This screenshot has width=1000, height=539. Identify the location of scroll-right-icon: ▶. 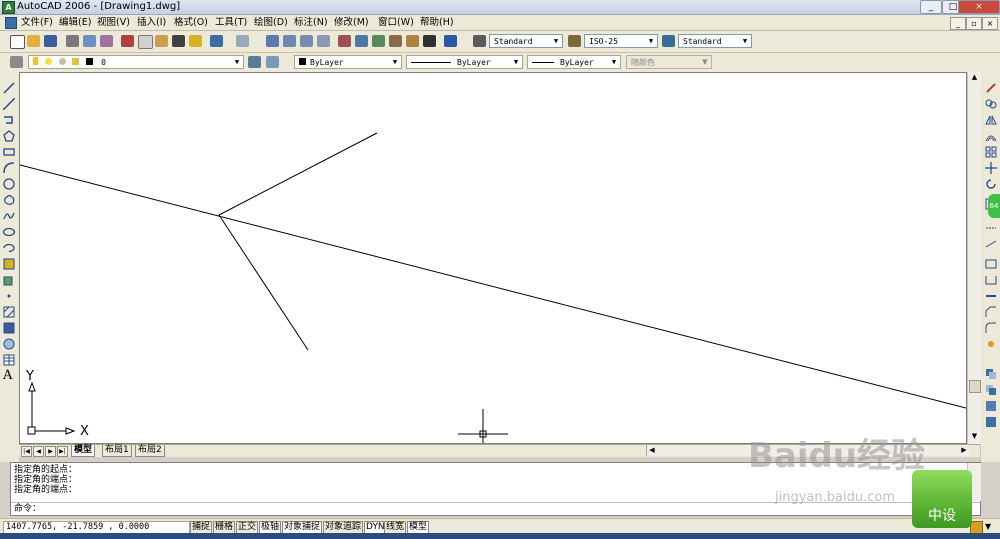
(964, 450).